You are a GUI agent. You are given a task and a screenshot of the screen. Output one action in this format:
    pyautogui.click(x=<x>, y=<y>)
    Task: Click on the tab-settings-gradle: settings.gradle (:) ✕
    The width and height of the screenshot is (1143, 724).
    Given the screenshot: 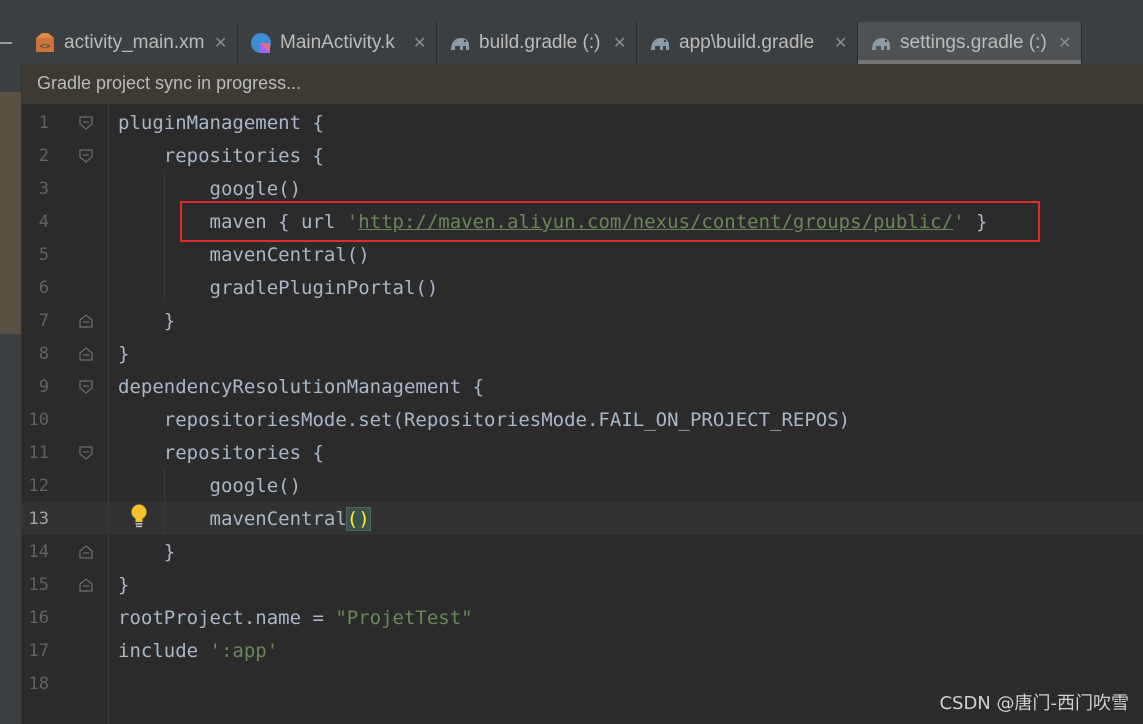 What is the action you would take?
    pyautogui.click(x=970, y=43)
    